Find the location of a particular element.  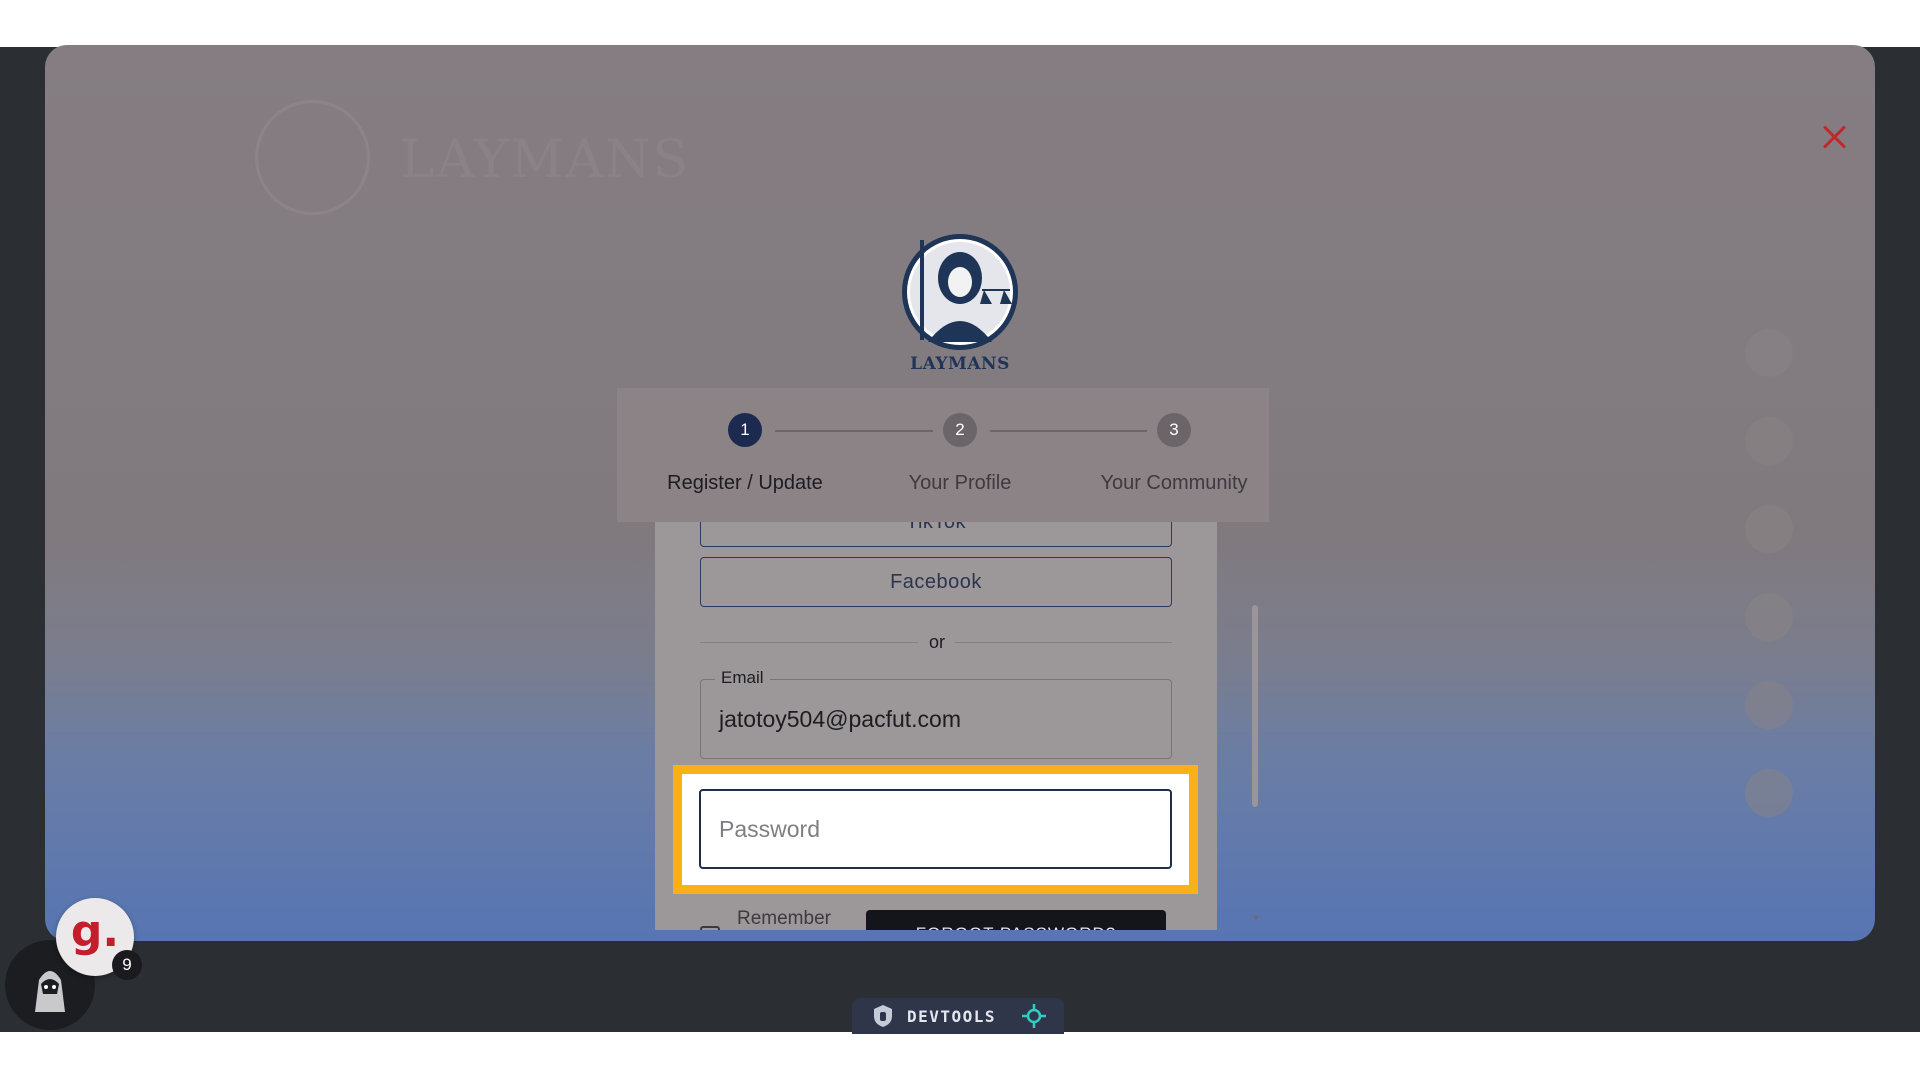

email-field: Email jatotoy504@pacfut.com is located at coordinates (936, 713).